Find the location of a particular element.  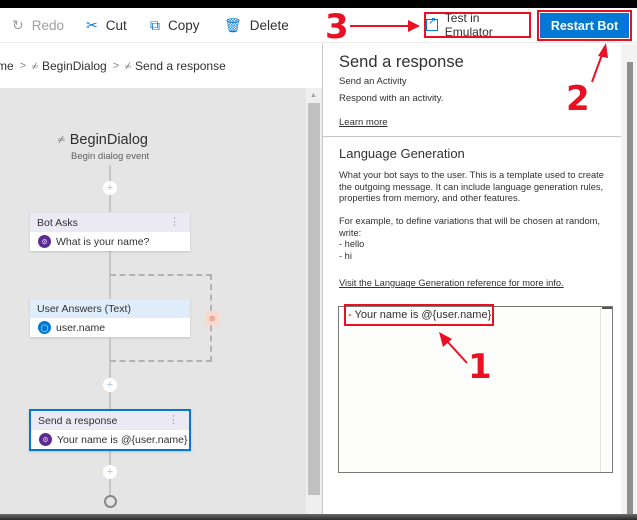

scroll-up-icon: ▲ is located at coordinates (313, 95).